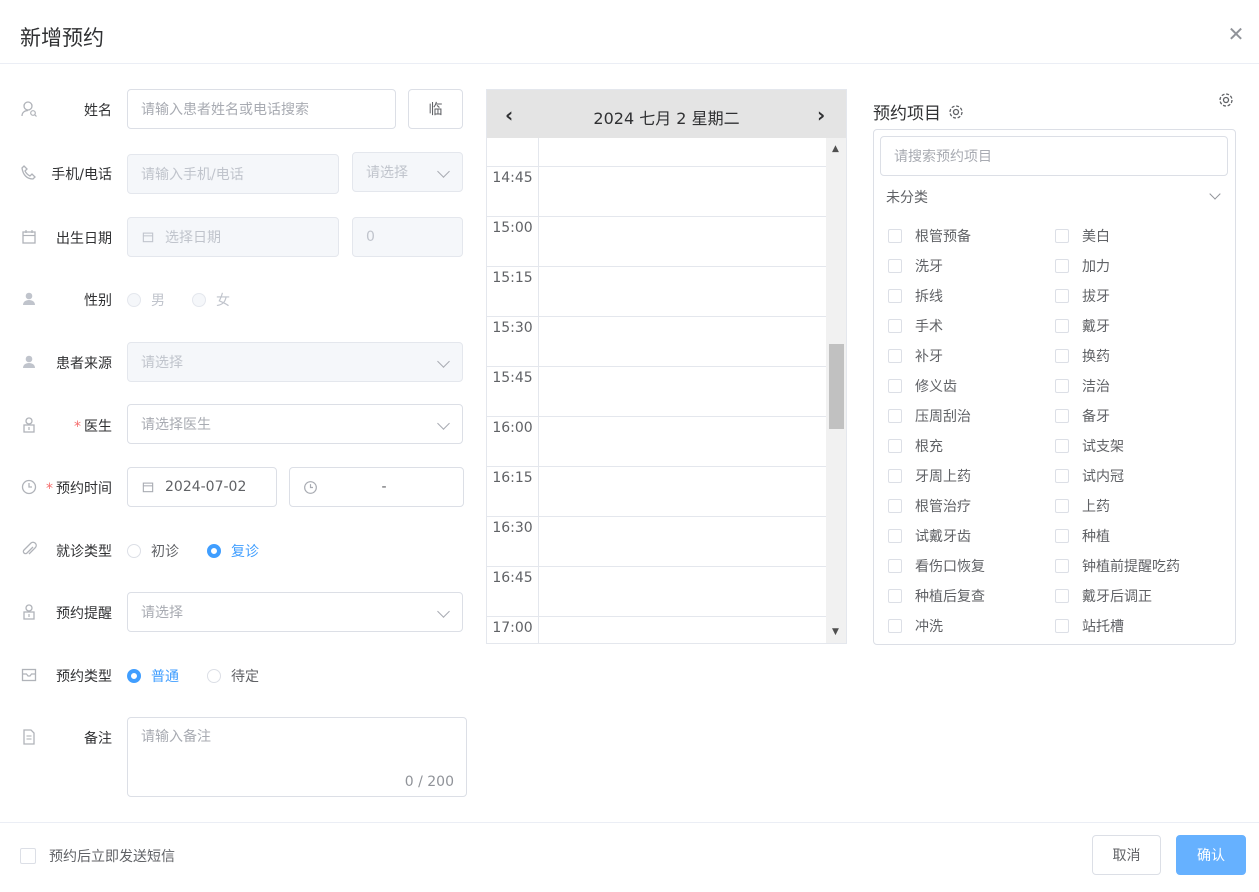  I want to click on gear-icon, so click(956, 112).